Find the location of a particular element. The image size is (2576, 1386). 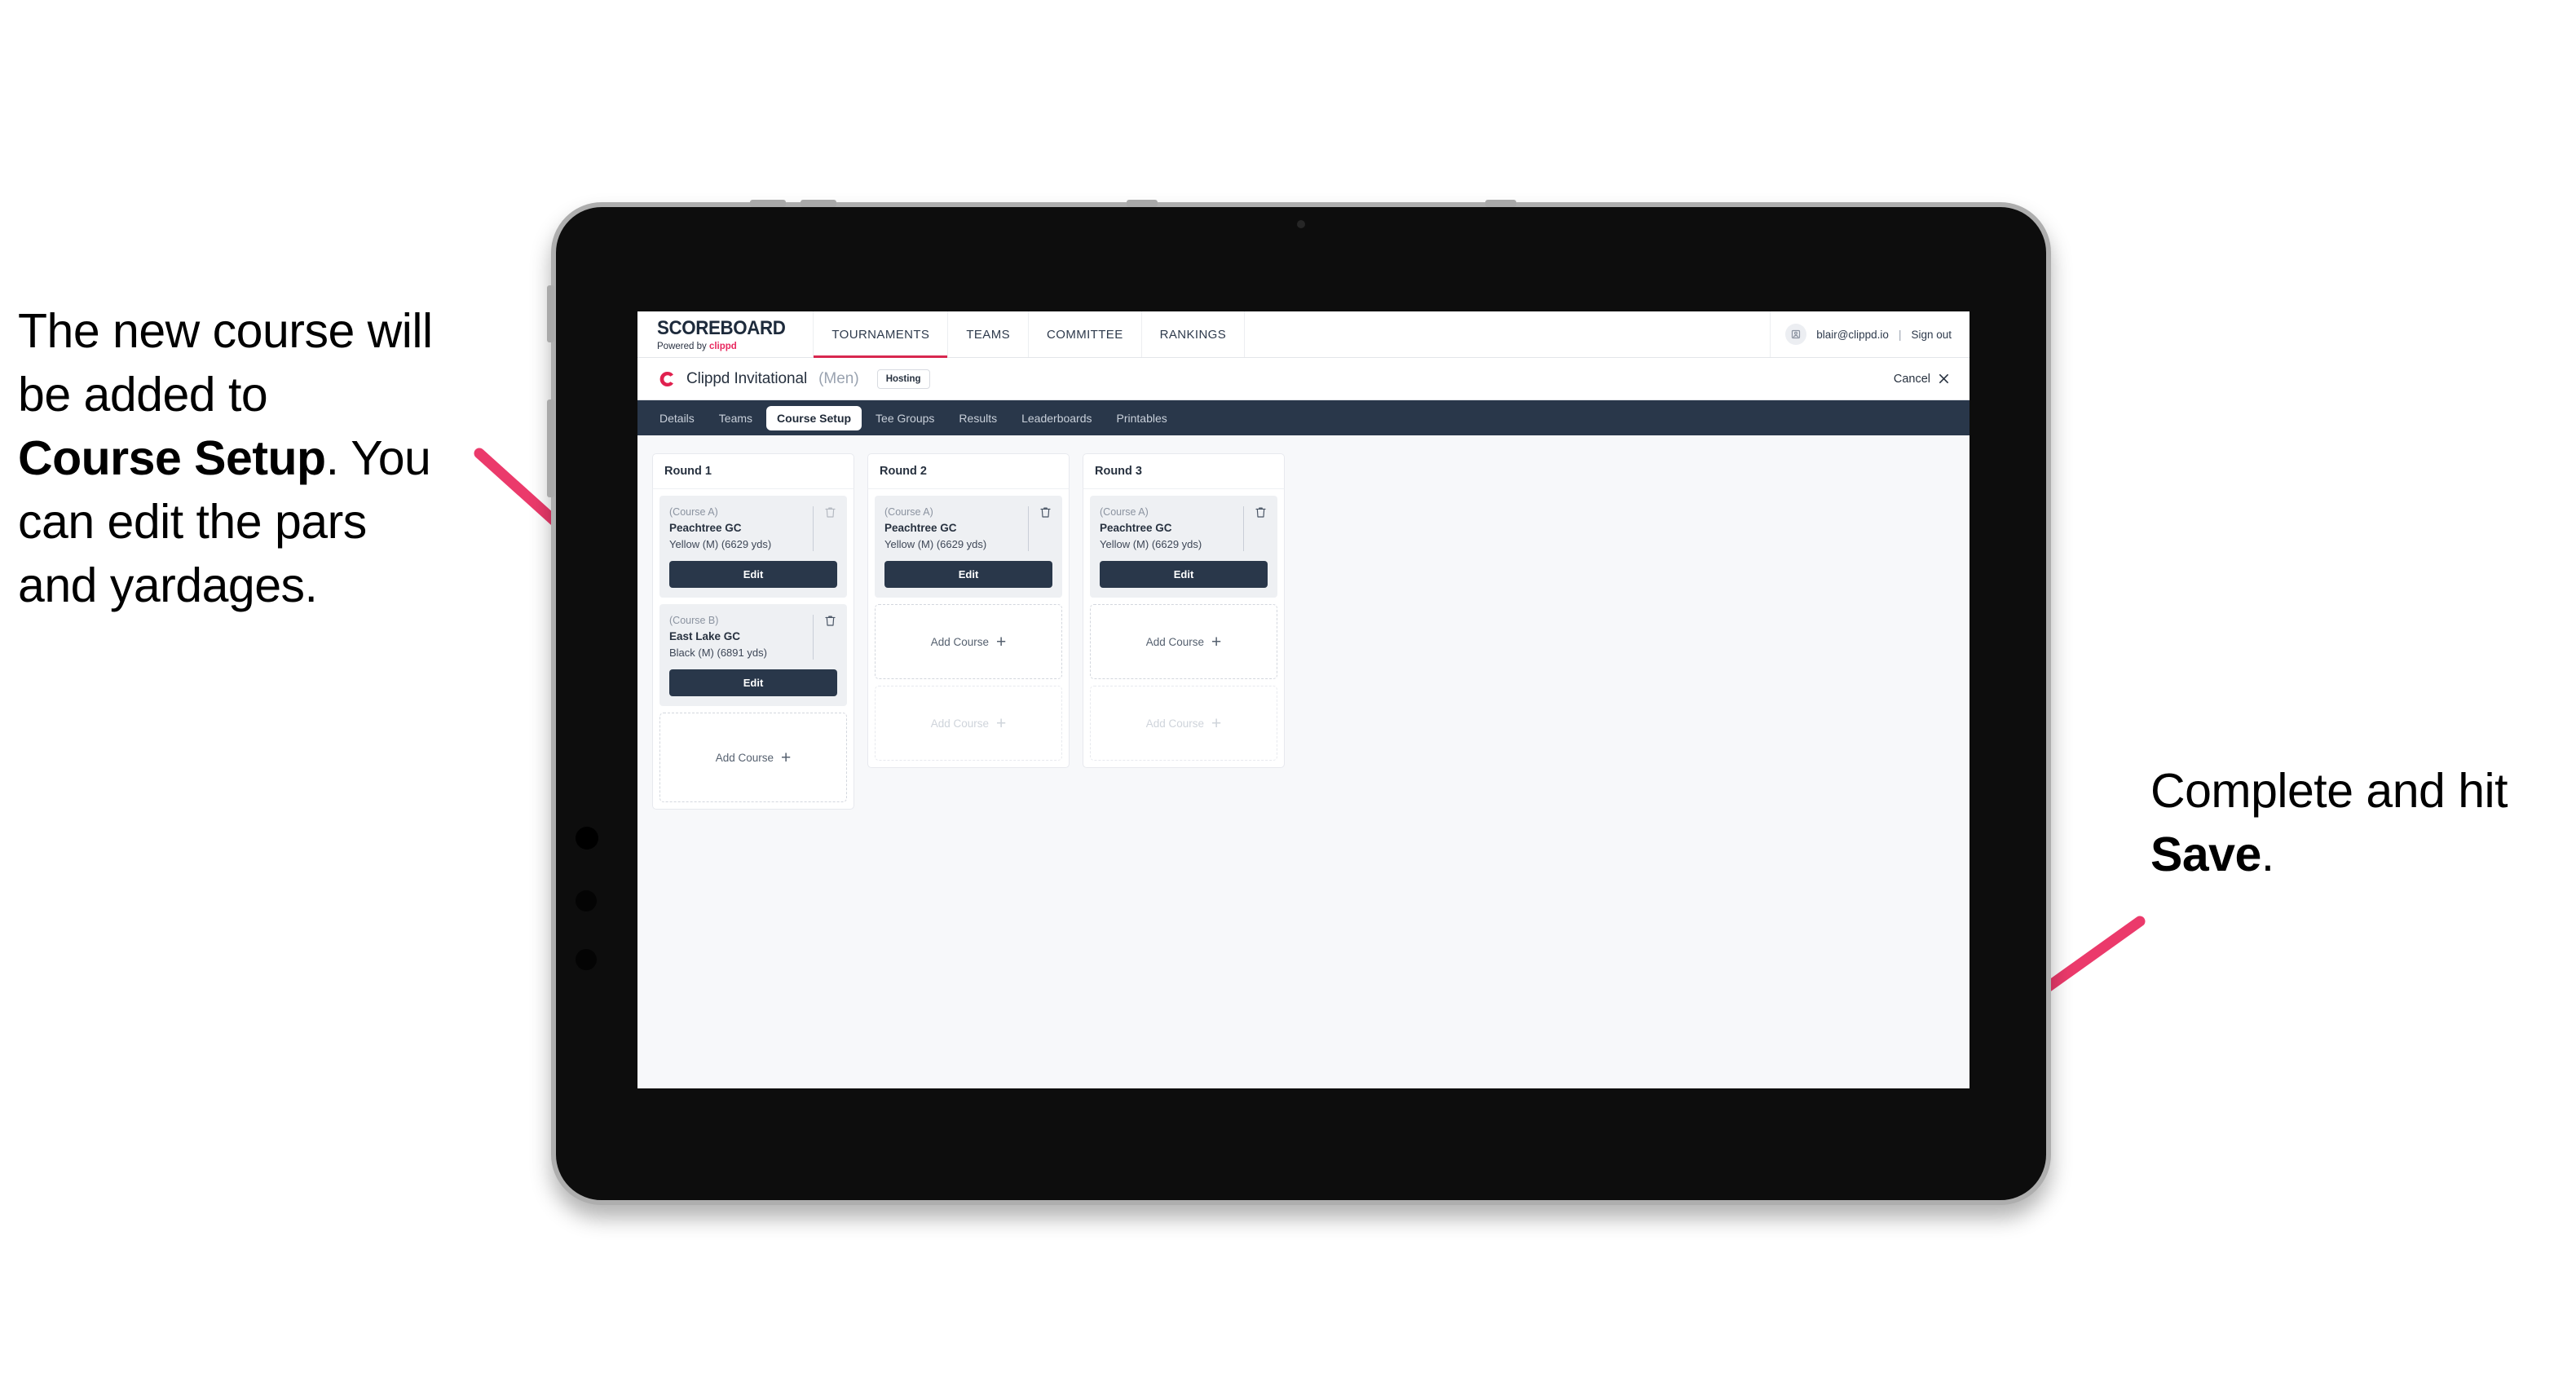

tab-printables: Printables is located at coordinates (1142, 418).